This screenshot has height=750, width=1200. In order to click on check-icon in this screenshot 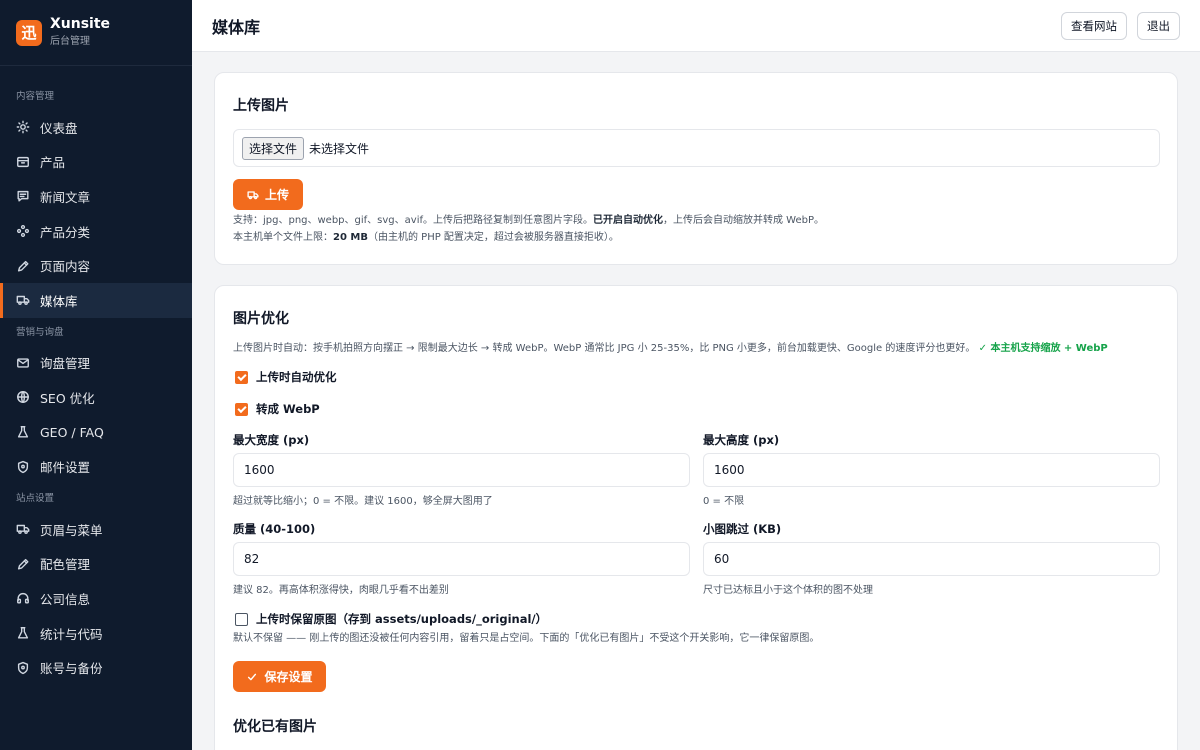, I will do `click(252, 676)`.